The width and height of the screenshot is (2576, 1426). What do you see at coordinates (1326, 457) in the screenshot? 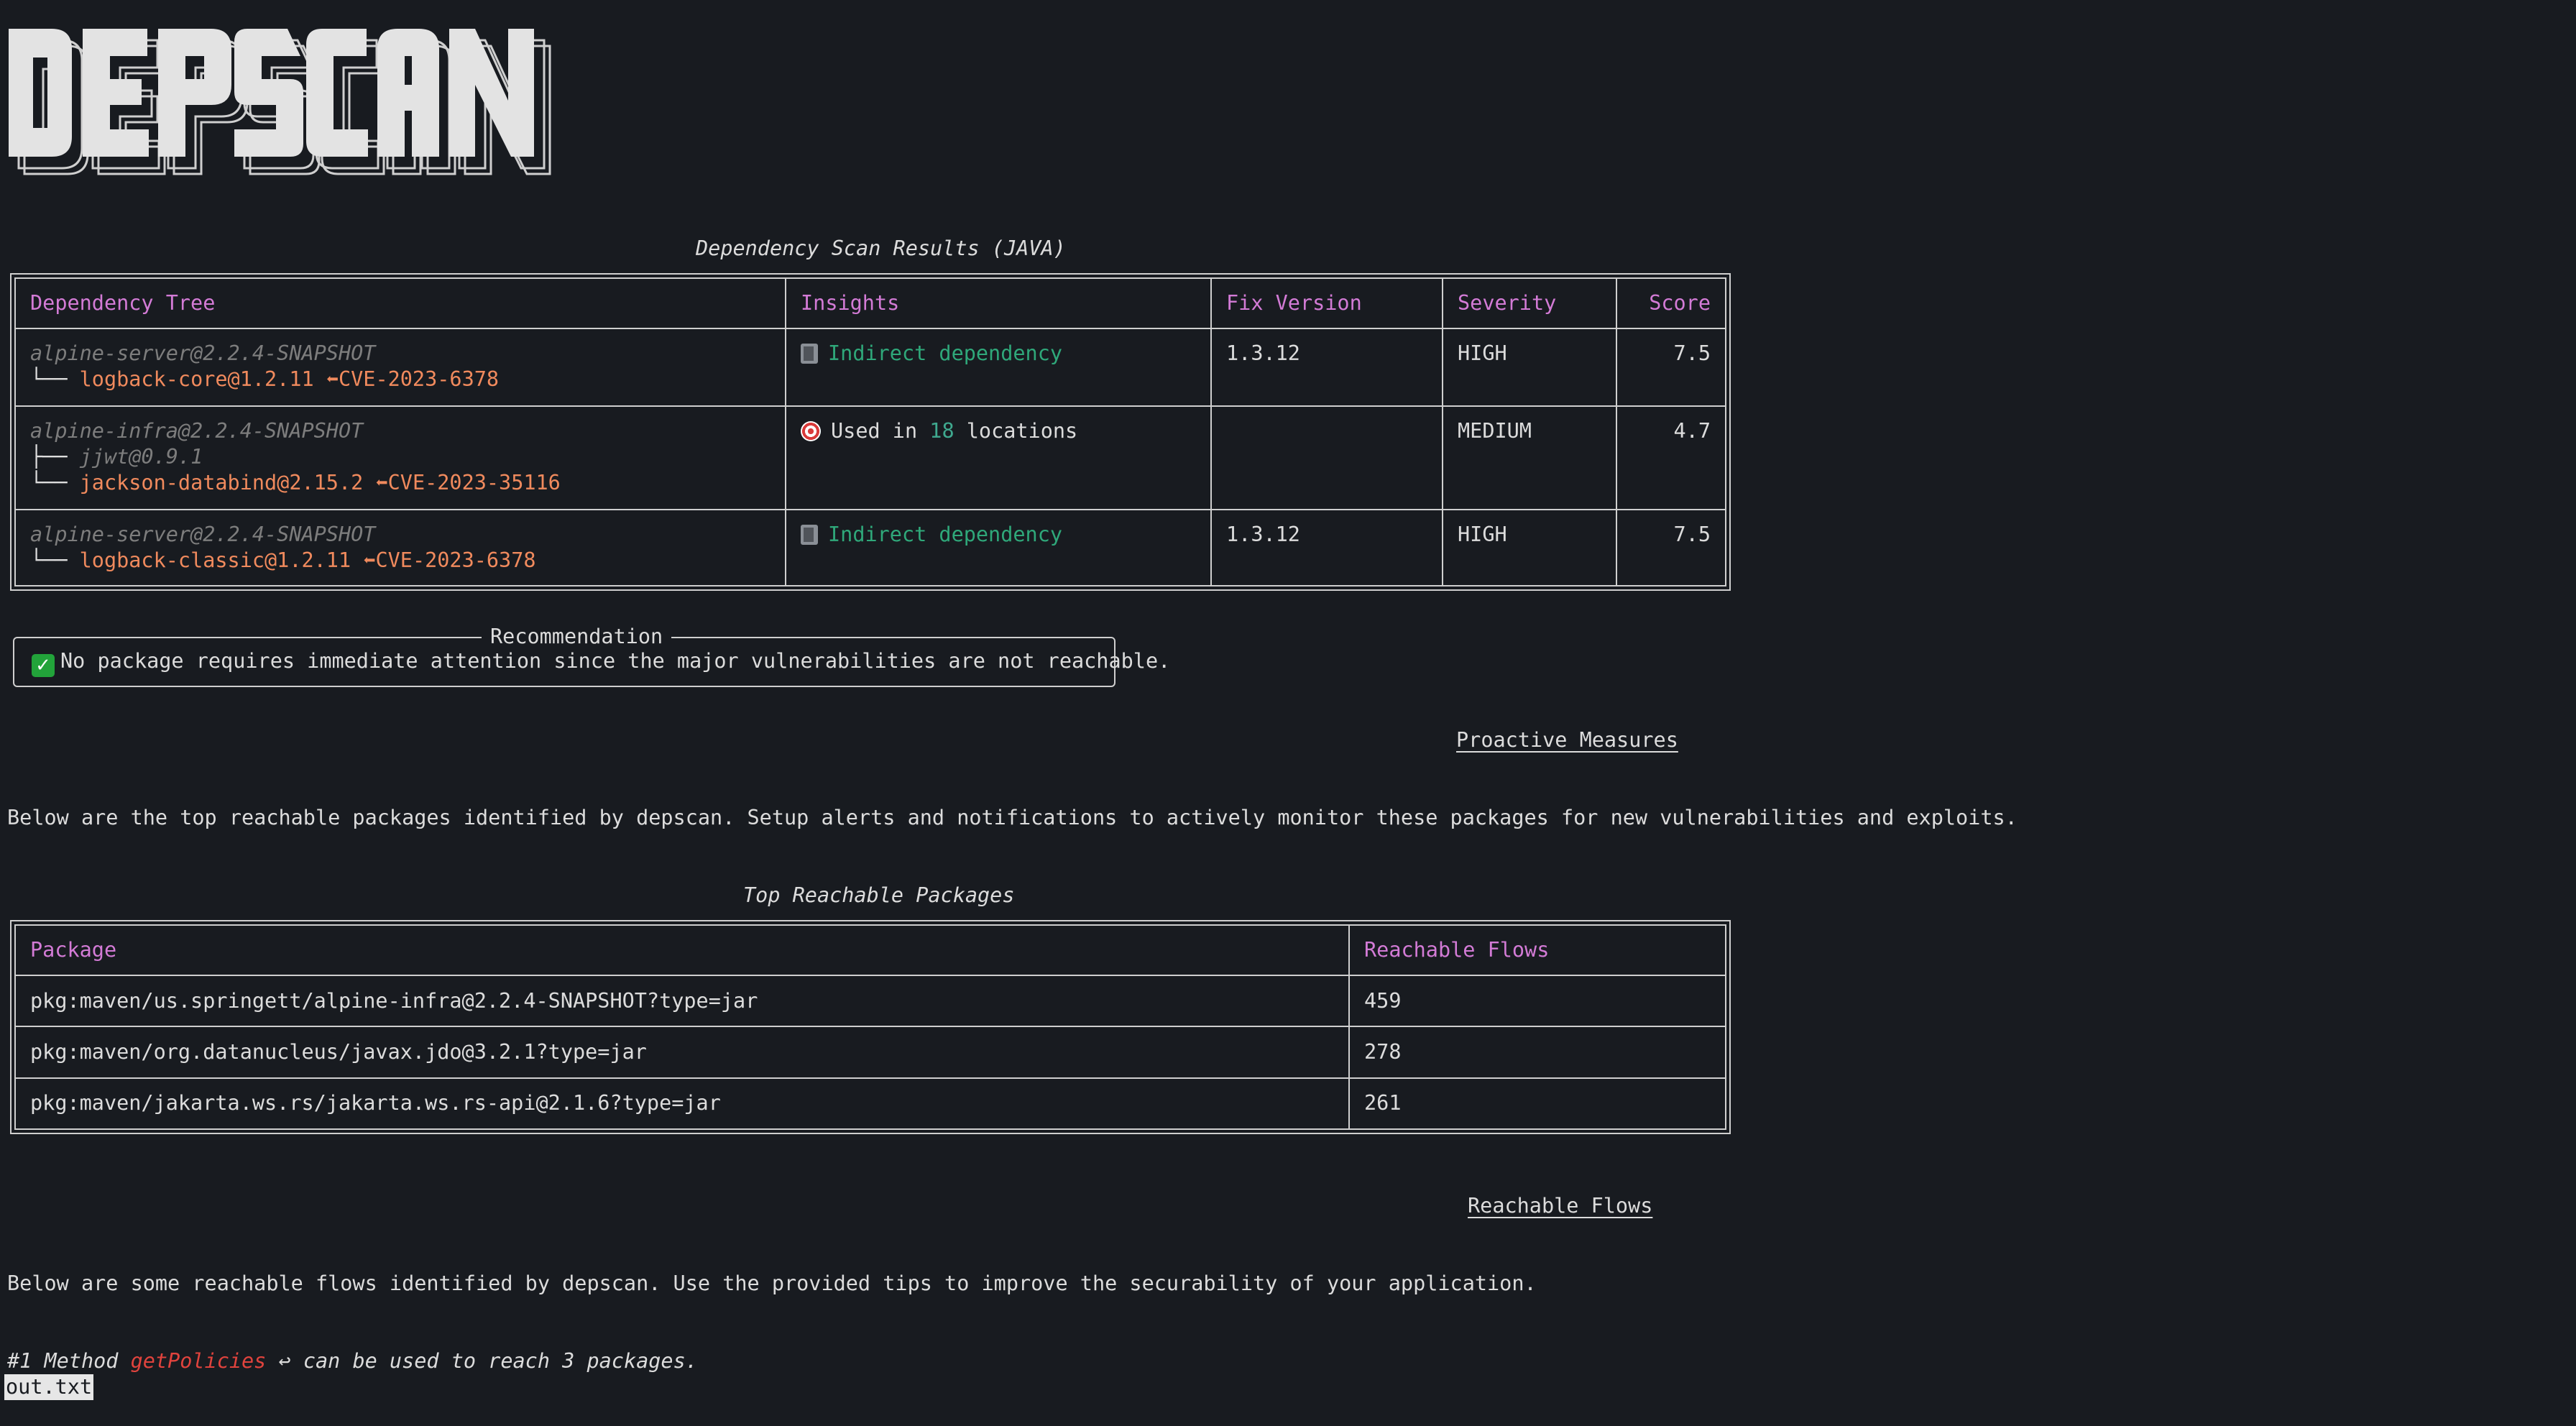
I see `fix-version-cell` at bounding box center [1326, 457].